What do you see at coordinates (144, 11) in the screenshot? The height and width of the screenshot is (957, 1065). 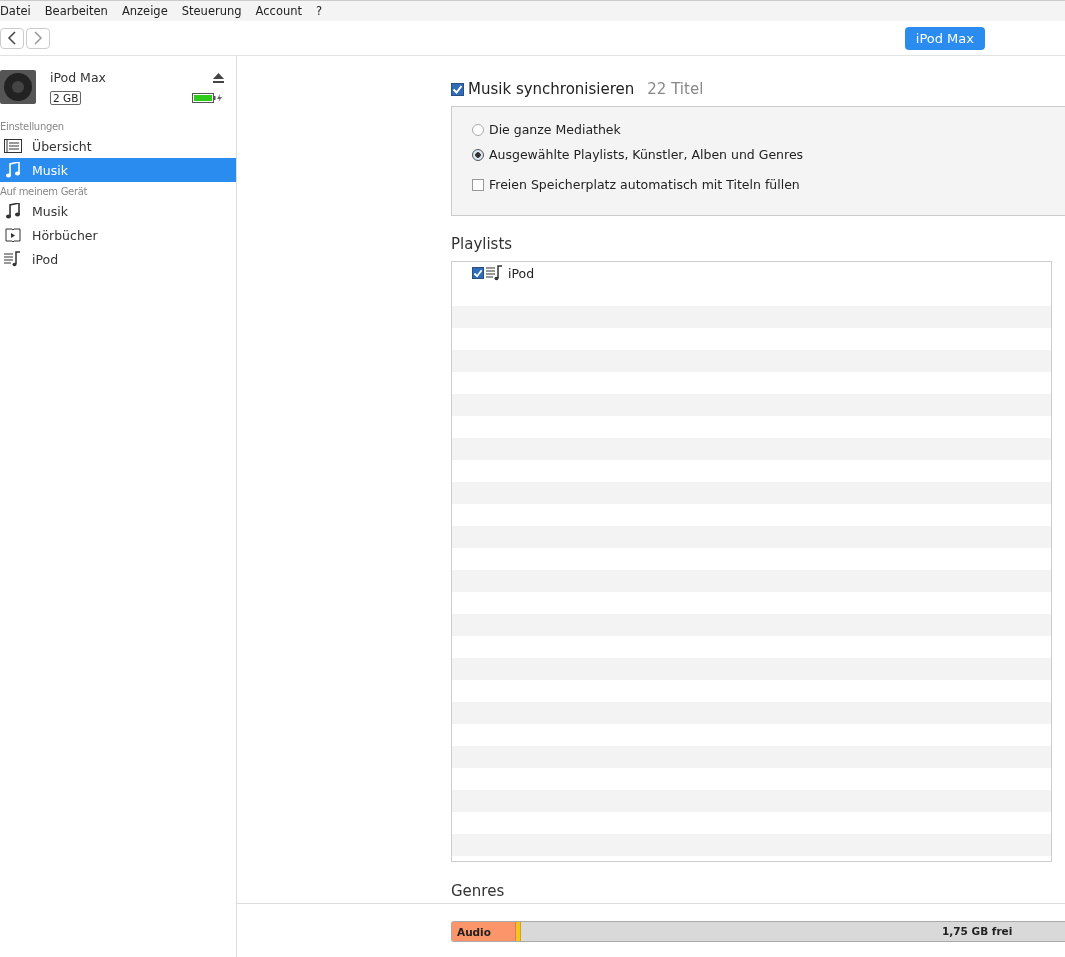 I see `menu-item: Anzeige` at bounding box center [144, 11].